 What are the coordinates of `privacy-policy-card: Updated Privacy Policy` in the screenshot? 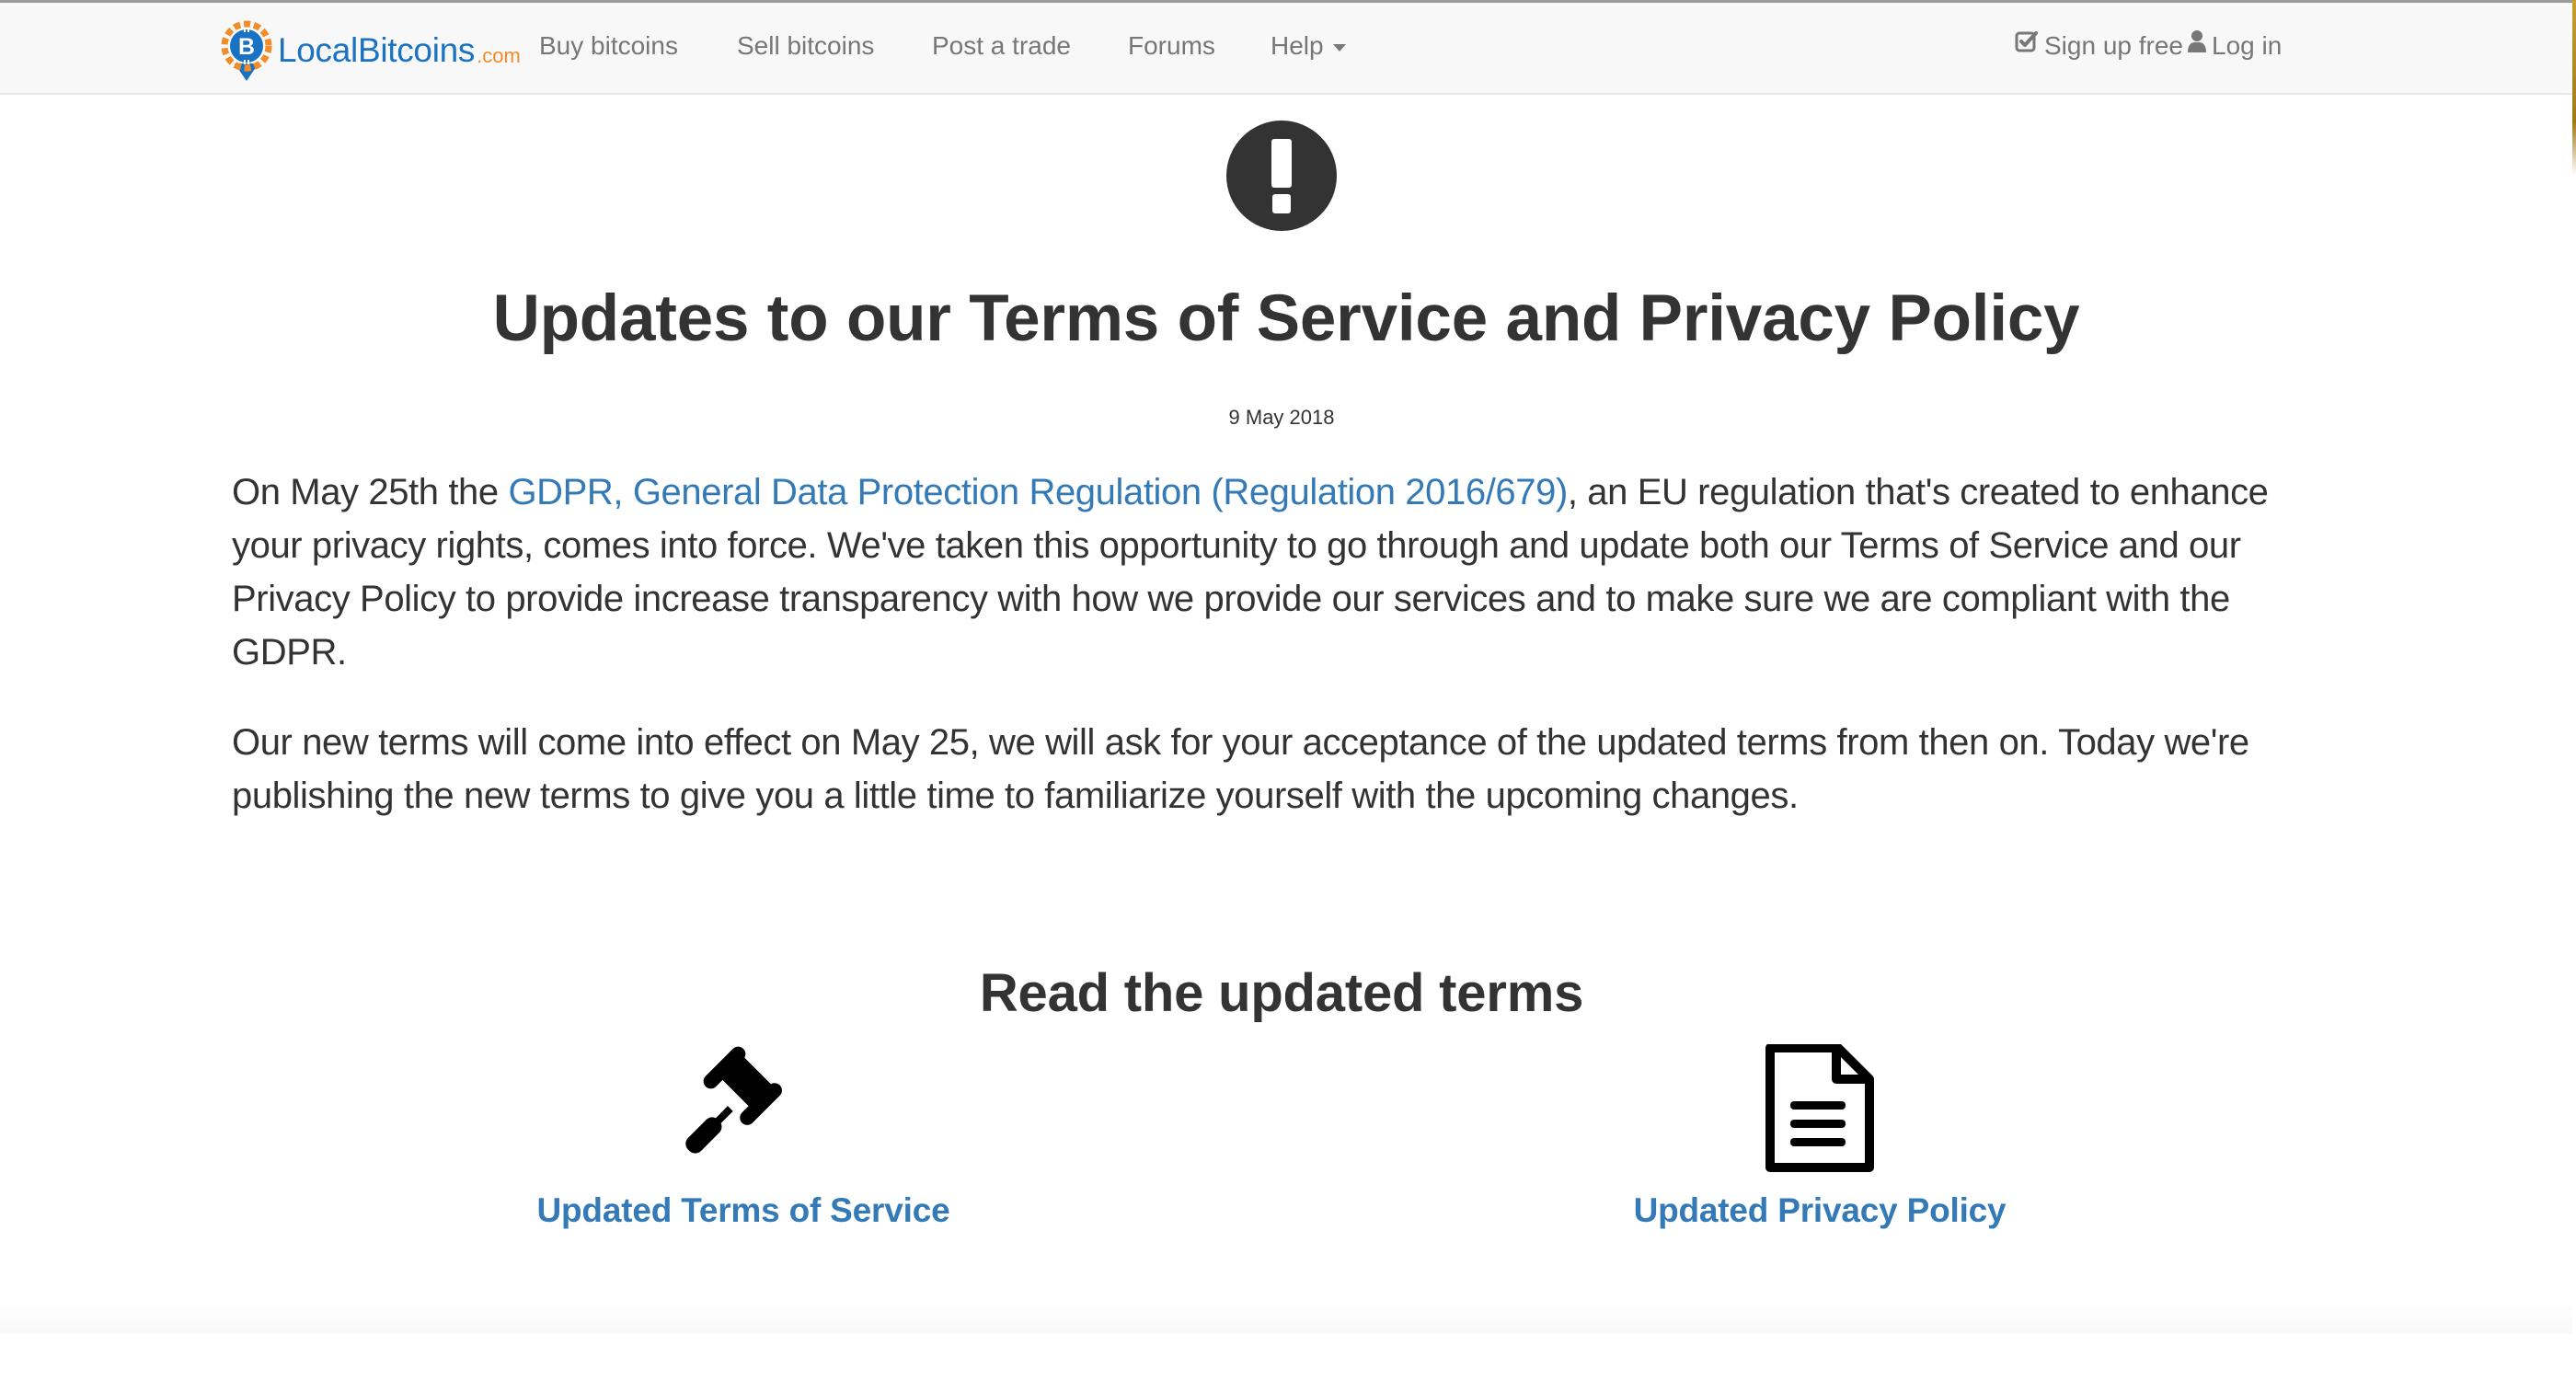 It's located at (1820, 1137).